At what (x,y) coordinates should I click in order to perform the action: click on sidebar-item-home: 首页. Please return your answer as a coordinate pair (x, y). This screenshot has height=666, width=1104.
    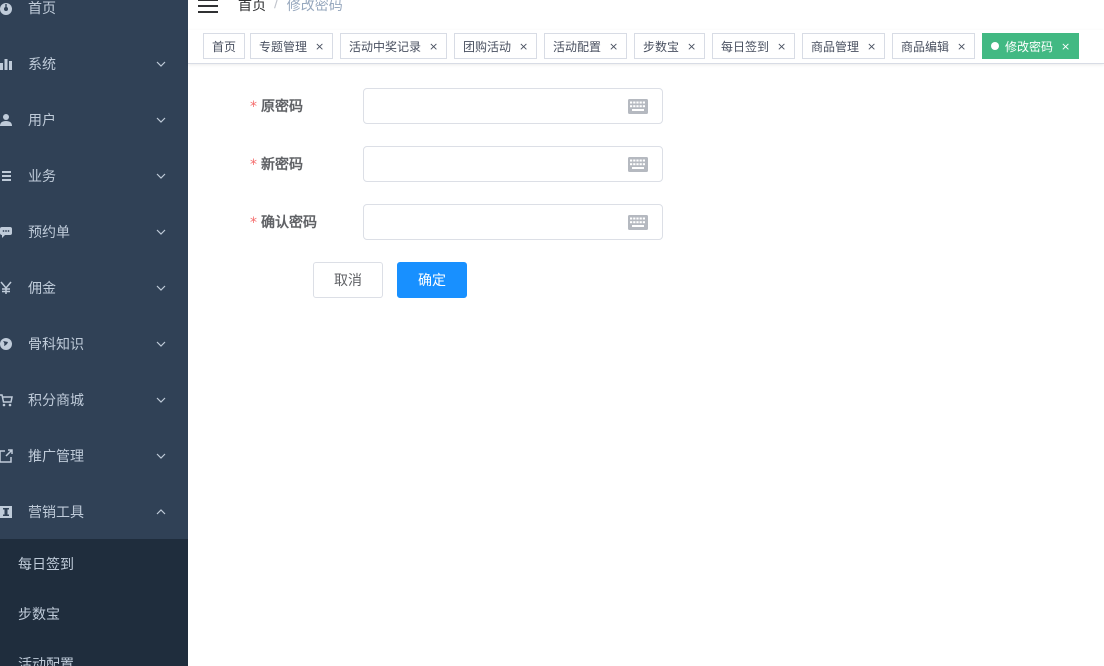
    Looking at the image, I should click on (94, 18).